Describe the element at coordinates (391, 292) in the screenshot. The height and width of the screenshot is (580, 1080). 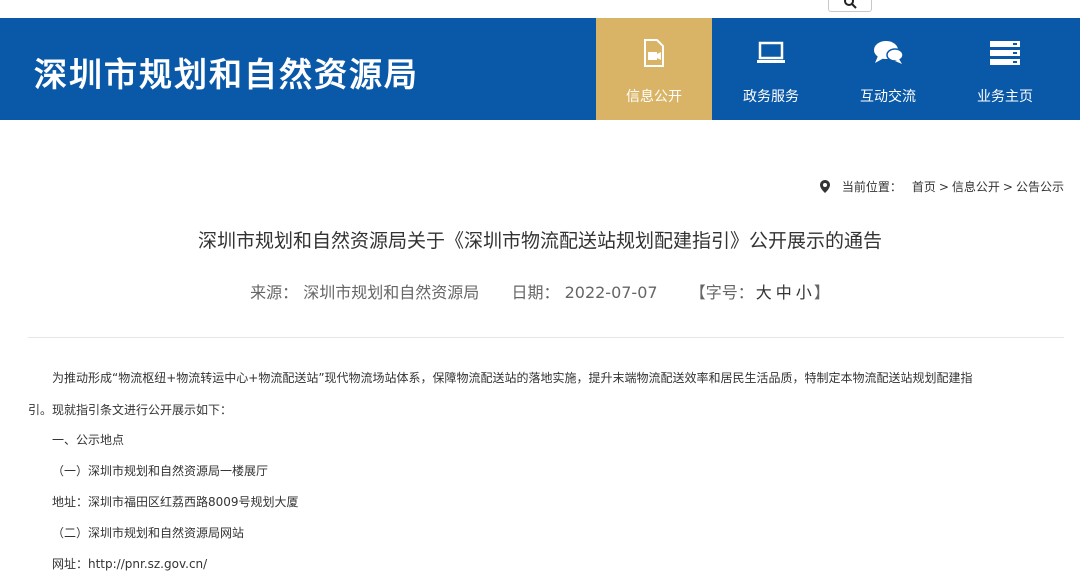
I see `source-value: 深圳市规划和自然资源局` at that location.